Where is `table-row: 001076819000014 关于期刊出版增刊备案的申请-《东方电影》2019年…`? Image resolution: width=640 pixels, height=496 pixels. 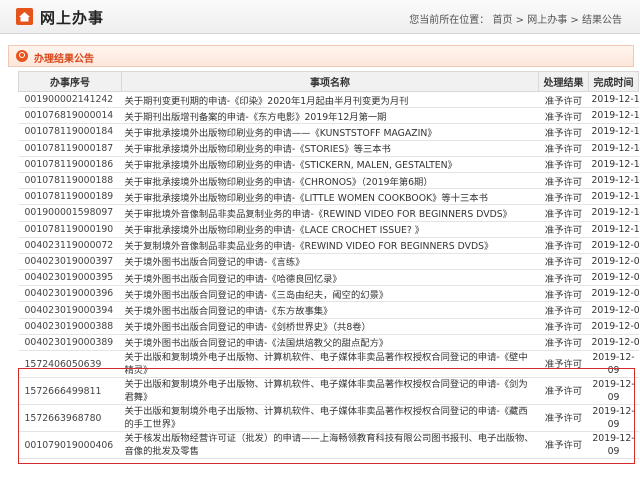 table-row: 001076819000014 关于期刊出版增刊备案的申请-《东方电影》2019年… is located at coordinates (328, 116).